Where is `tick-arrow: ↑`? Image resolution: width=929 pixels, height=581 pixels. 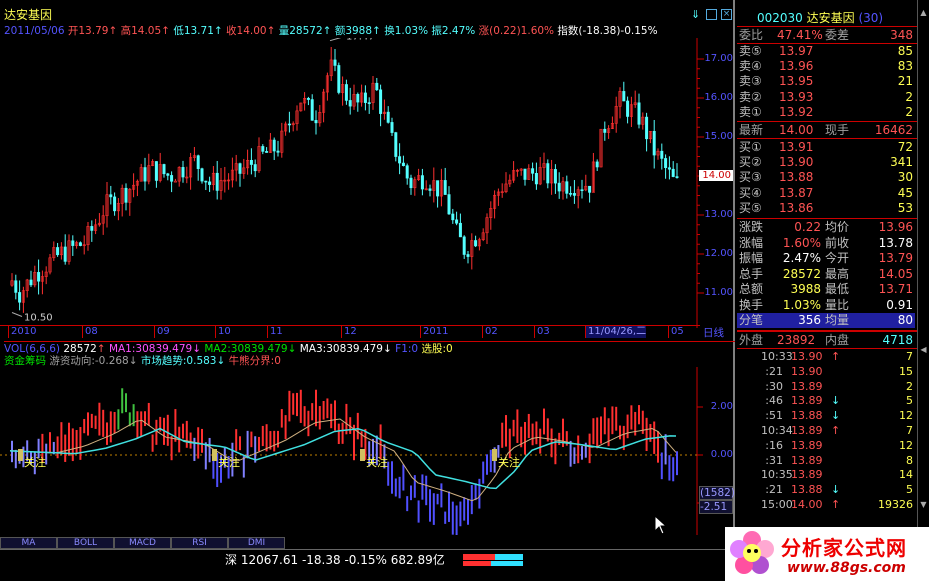 tick-arrow: ↑ is located at coordinates (836, 356).